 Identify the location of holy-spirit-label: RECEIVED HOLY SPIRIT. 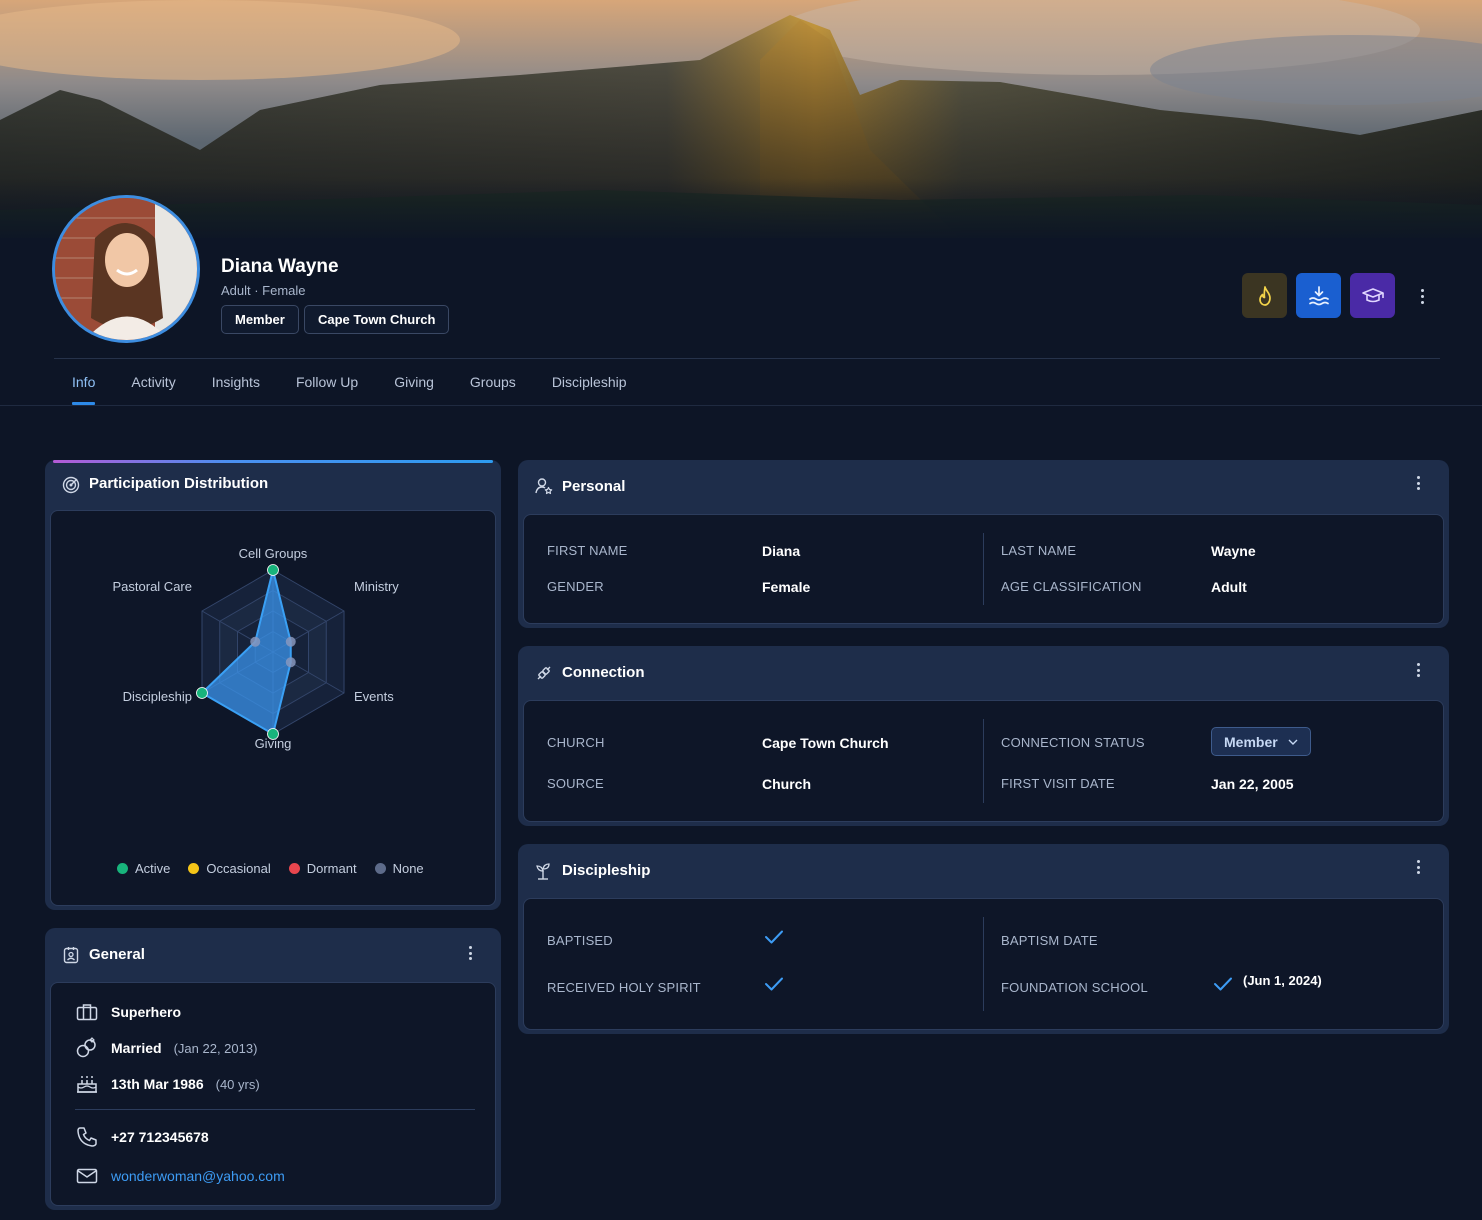
(624, 987).